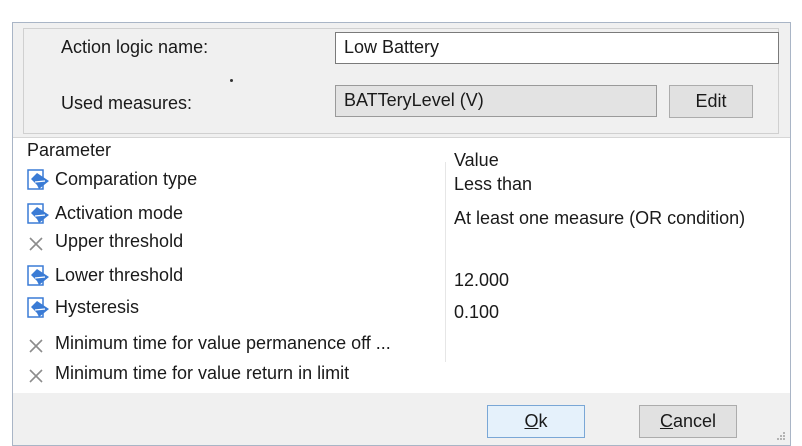 Image resolution: width=802 pixels, height=446 pixels. I want to click on grid-row-min-time-return: Minimum time for value return in limit, so click(401, 375).